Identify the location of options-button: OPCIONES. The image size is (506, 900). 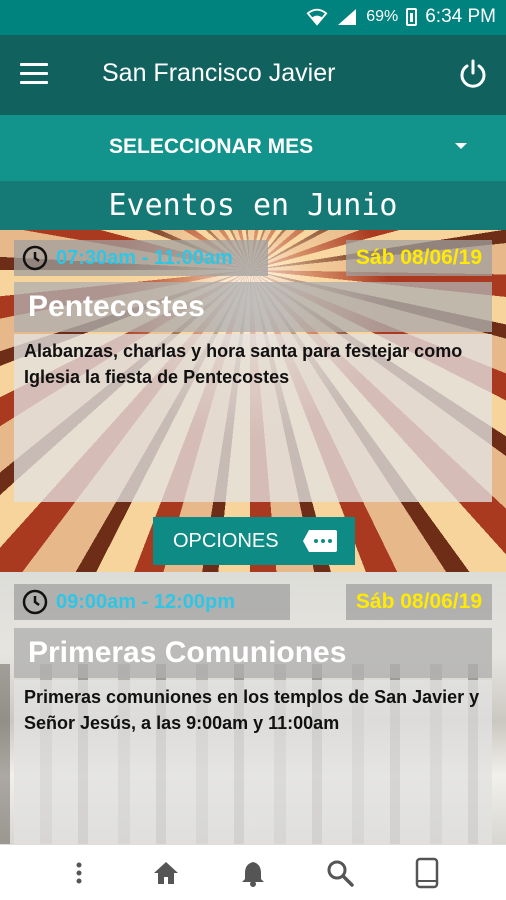
(254, 541).